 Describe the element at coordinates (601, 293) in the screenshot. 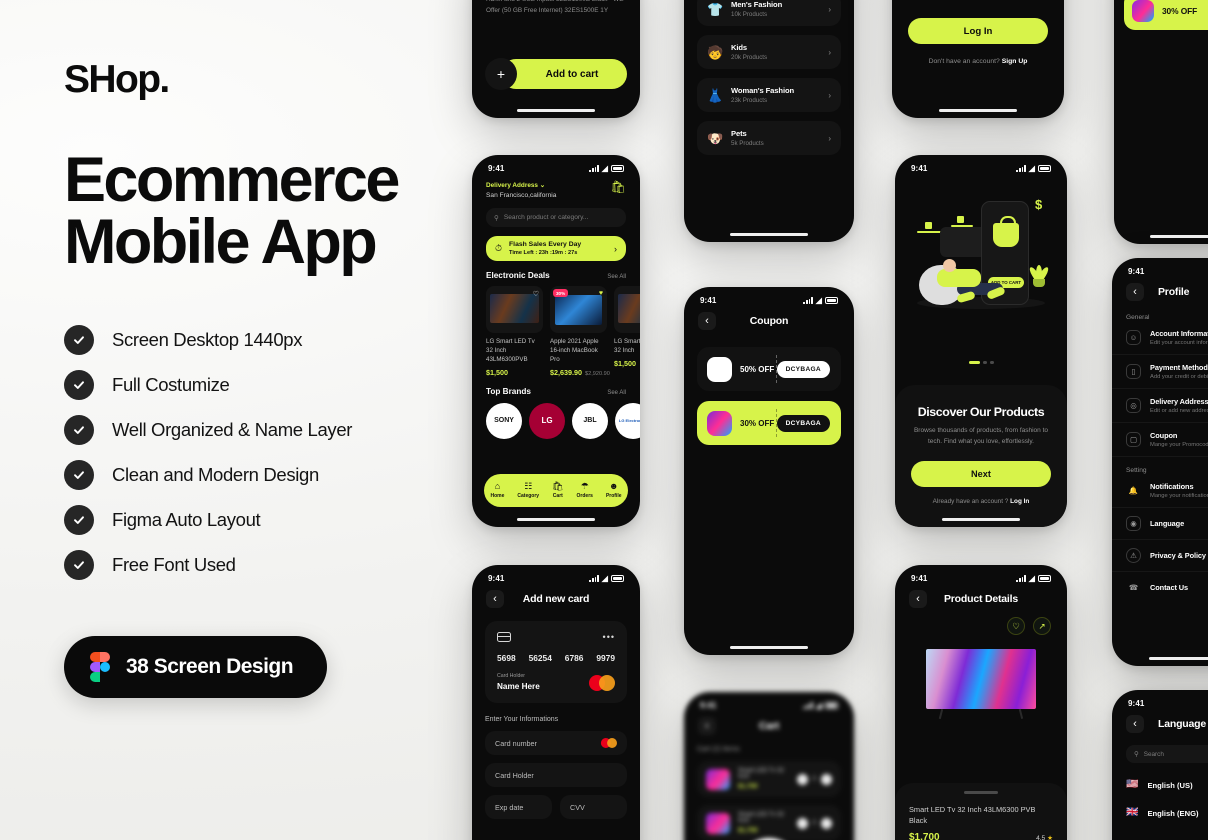

I see `heart-icon: ♥` at that location.